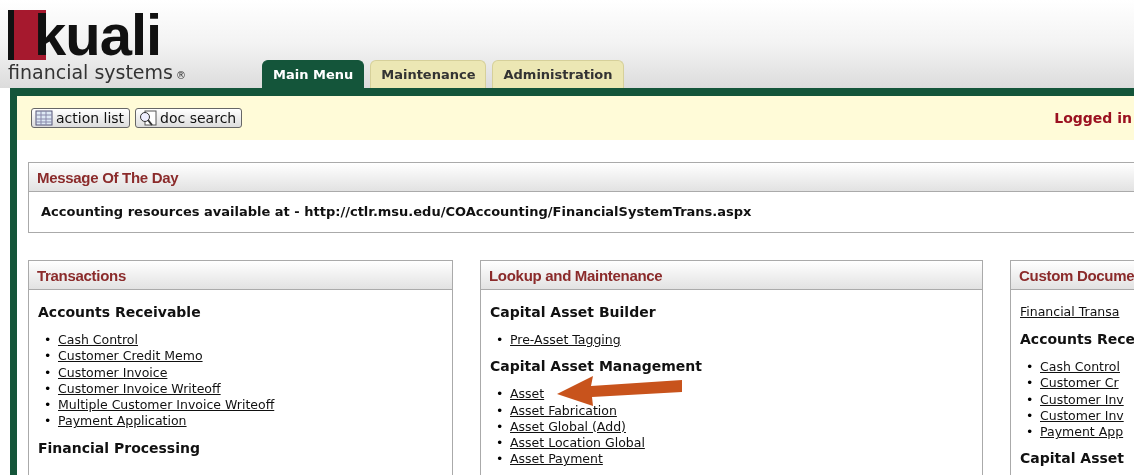  Describe the element at coordinates (1093, 118) in the screenshot. I see `login-status: Logged in` at that location.